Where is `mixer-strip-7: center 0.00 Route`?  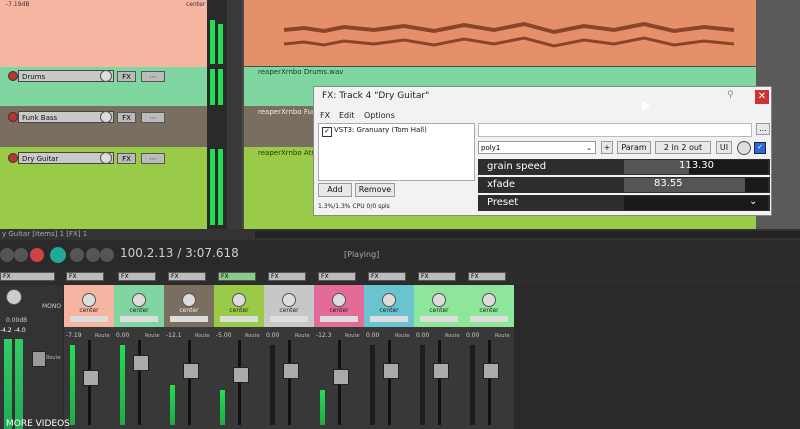 mixer-strip-7: center 0.00 Route is located at coordinates (389, 357).